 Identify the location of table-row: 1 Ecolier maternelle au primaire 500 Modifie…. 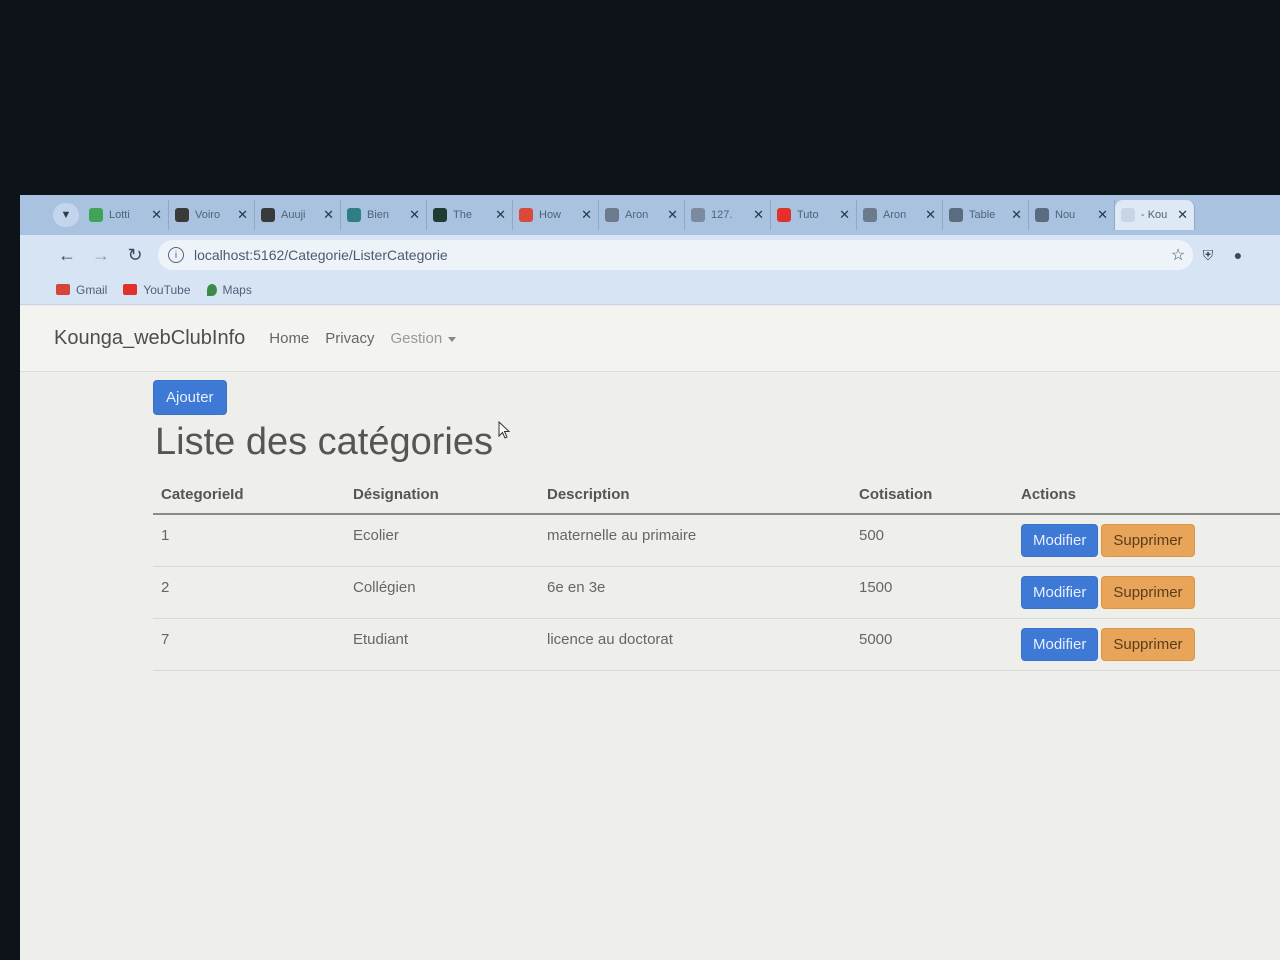
(716, 540).